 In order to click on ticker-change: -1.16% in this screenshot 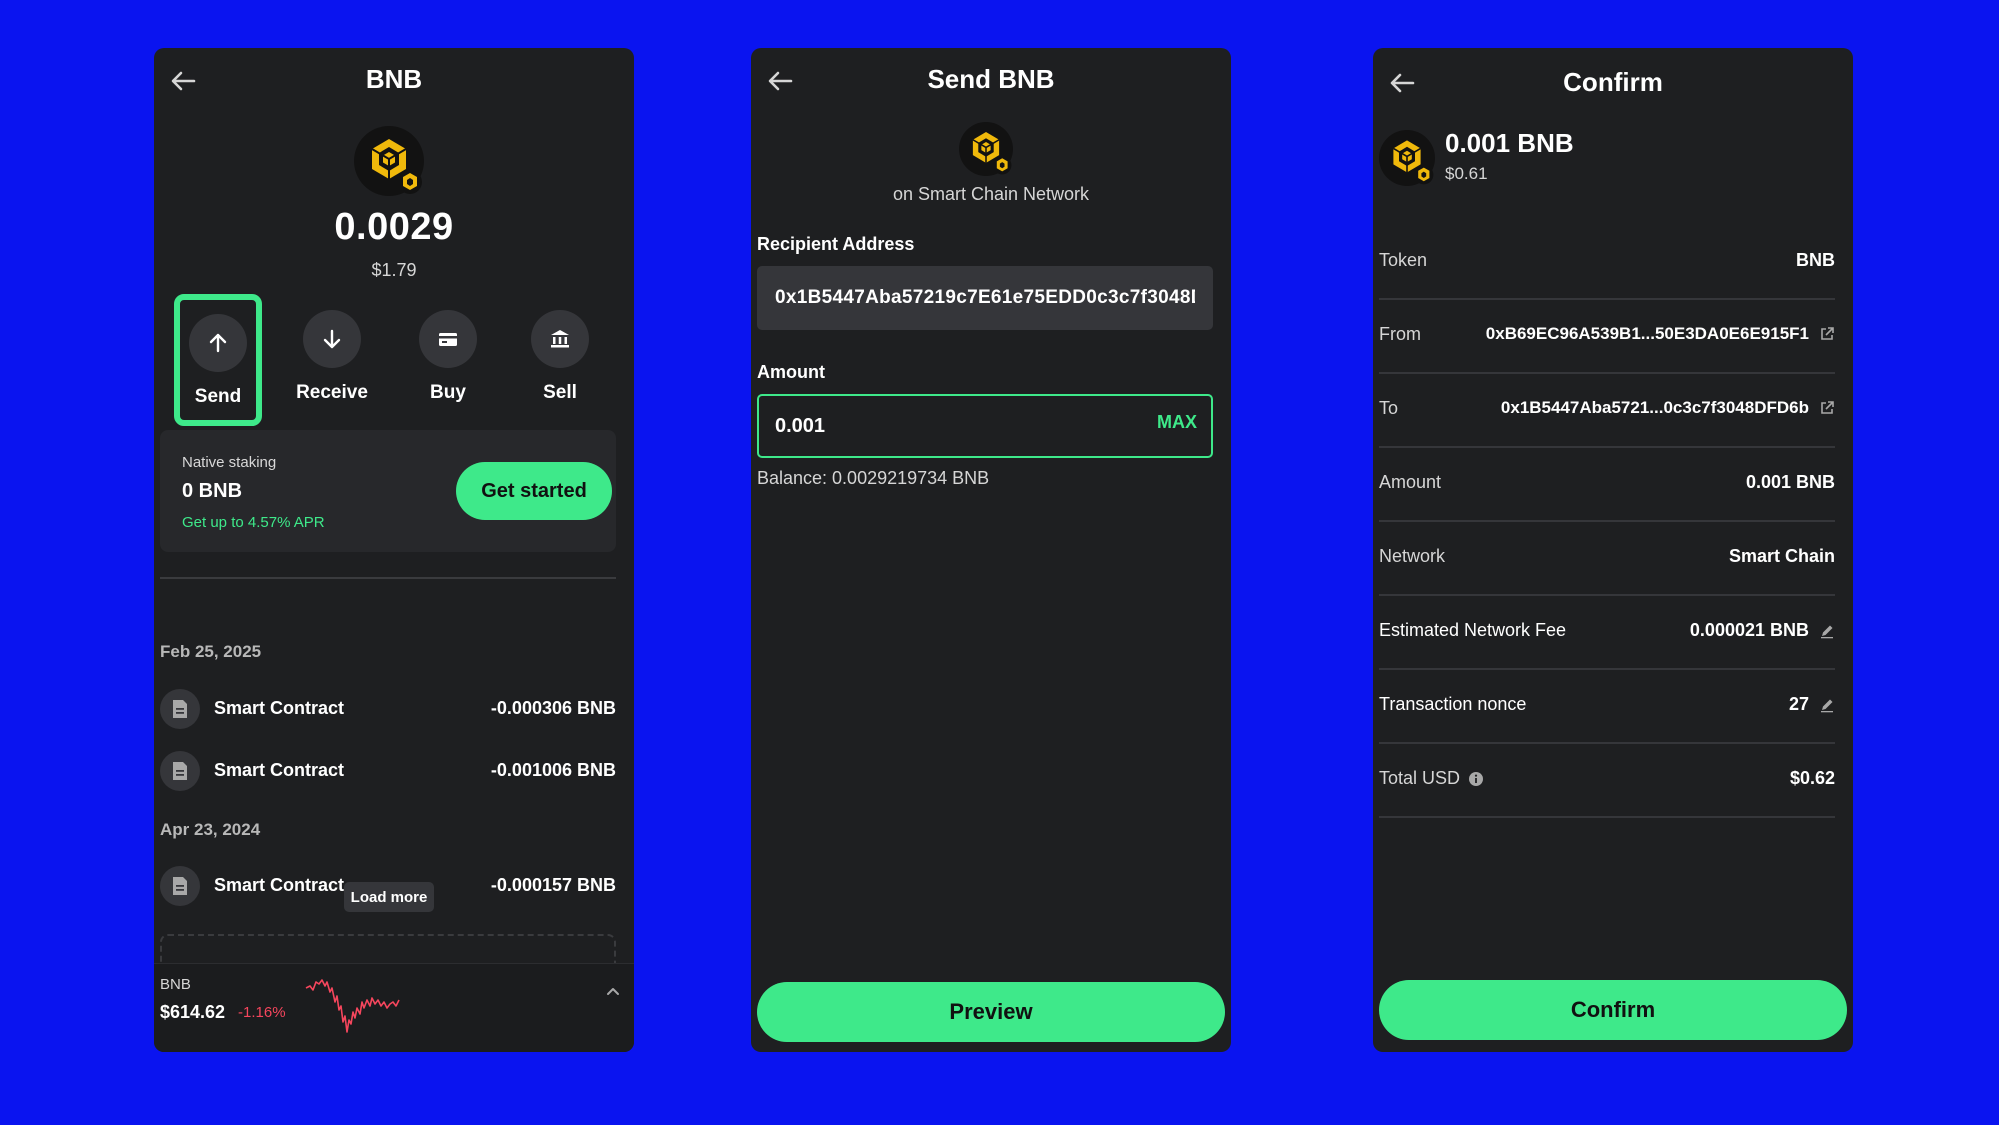, I will do `click(262, 1012)`.